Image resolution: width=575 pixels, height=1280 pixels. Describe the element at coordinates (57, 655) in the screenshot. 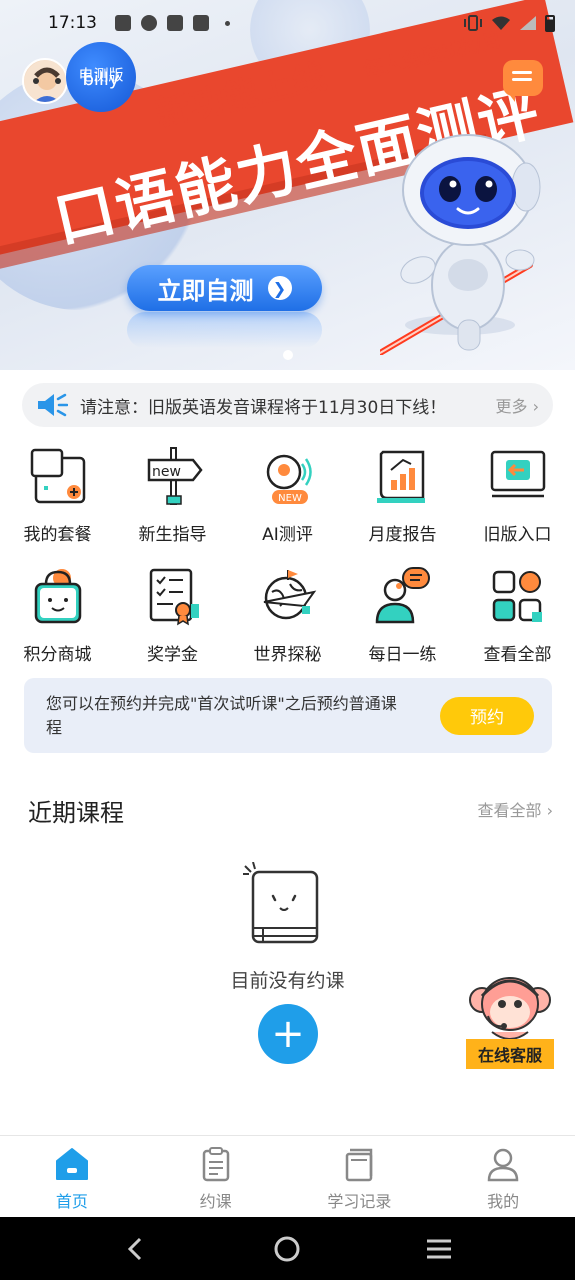

I see `grid-label: 积分商城` at that location.